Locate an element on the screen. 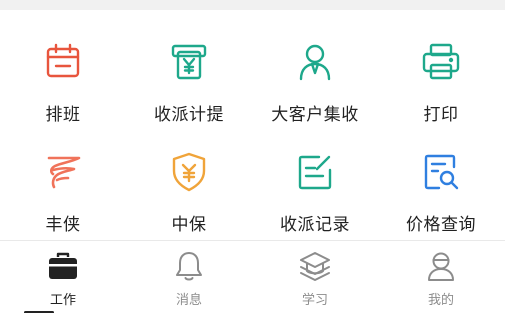  grid-item-label: 价格查询 is located at coordinates (441, 225).